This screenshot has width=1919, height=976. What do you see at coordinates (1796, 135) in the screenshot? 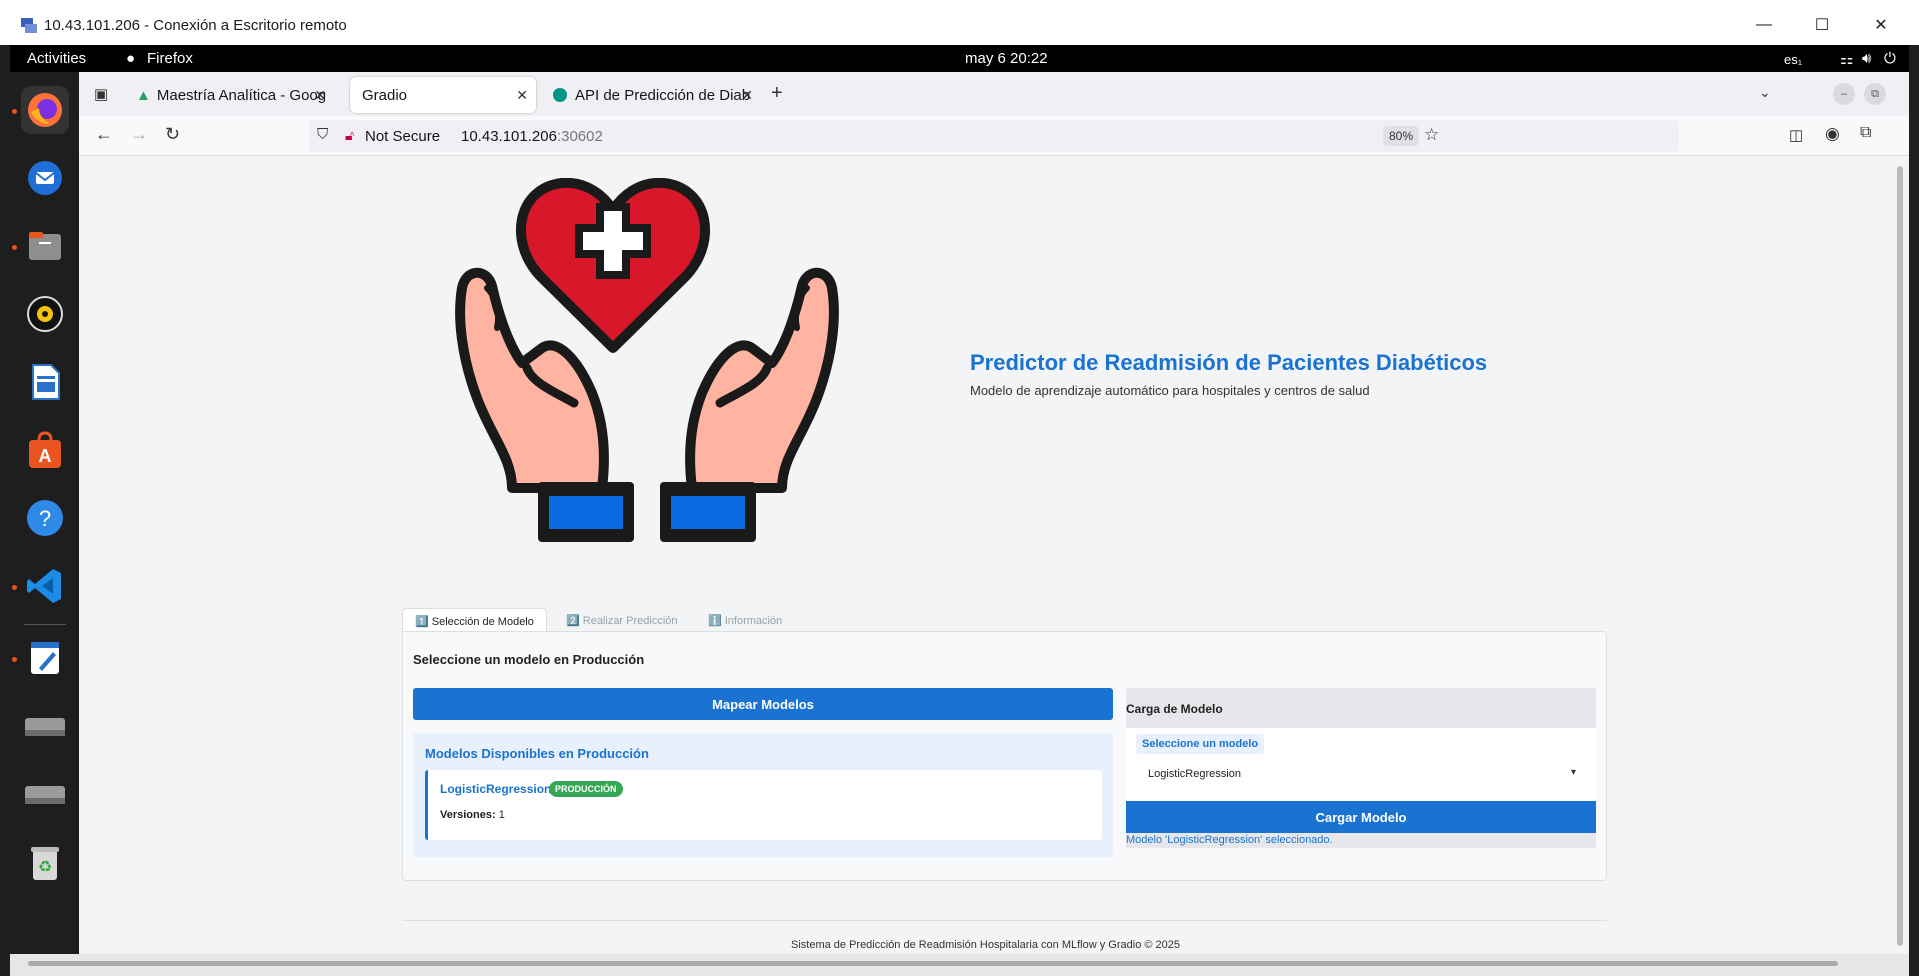
I see `pocket-icon: ◫` at bounding box center [1796, 135].